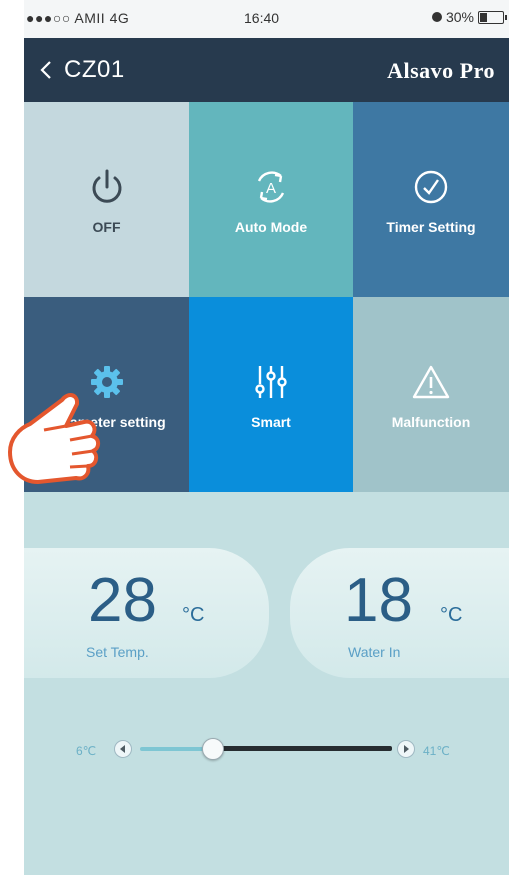 The width and height of the screenshot is (509, 875). What do you see at coordinates (271, 422) in the screenshot?
I see `tile-label: Smart` at bounding box center [271, 422].